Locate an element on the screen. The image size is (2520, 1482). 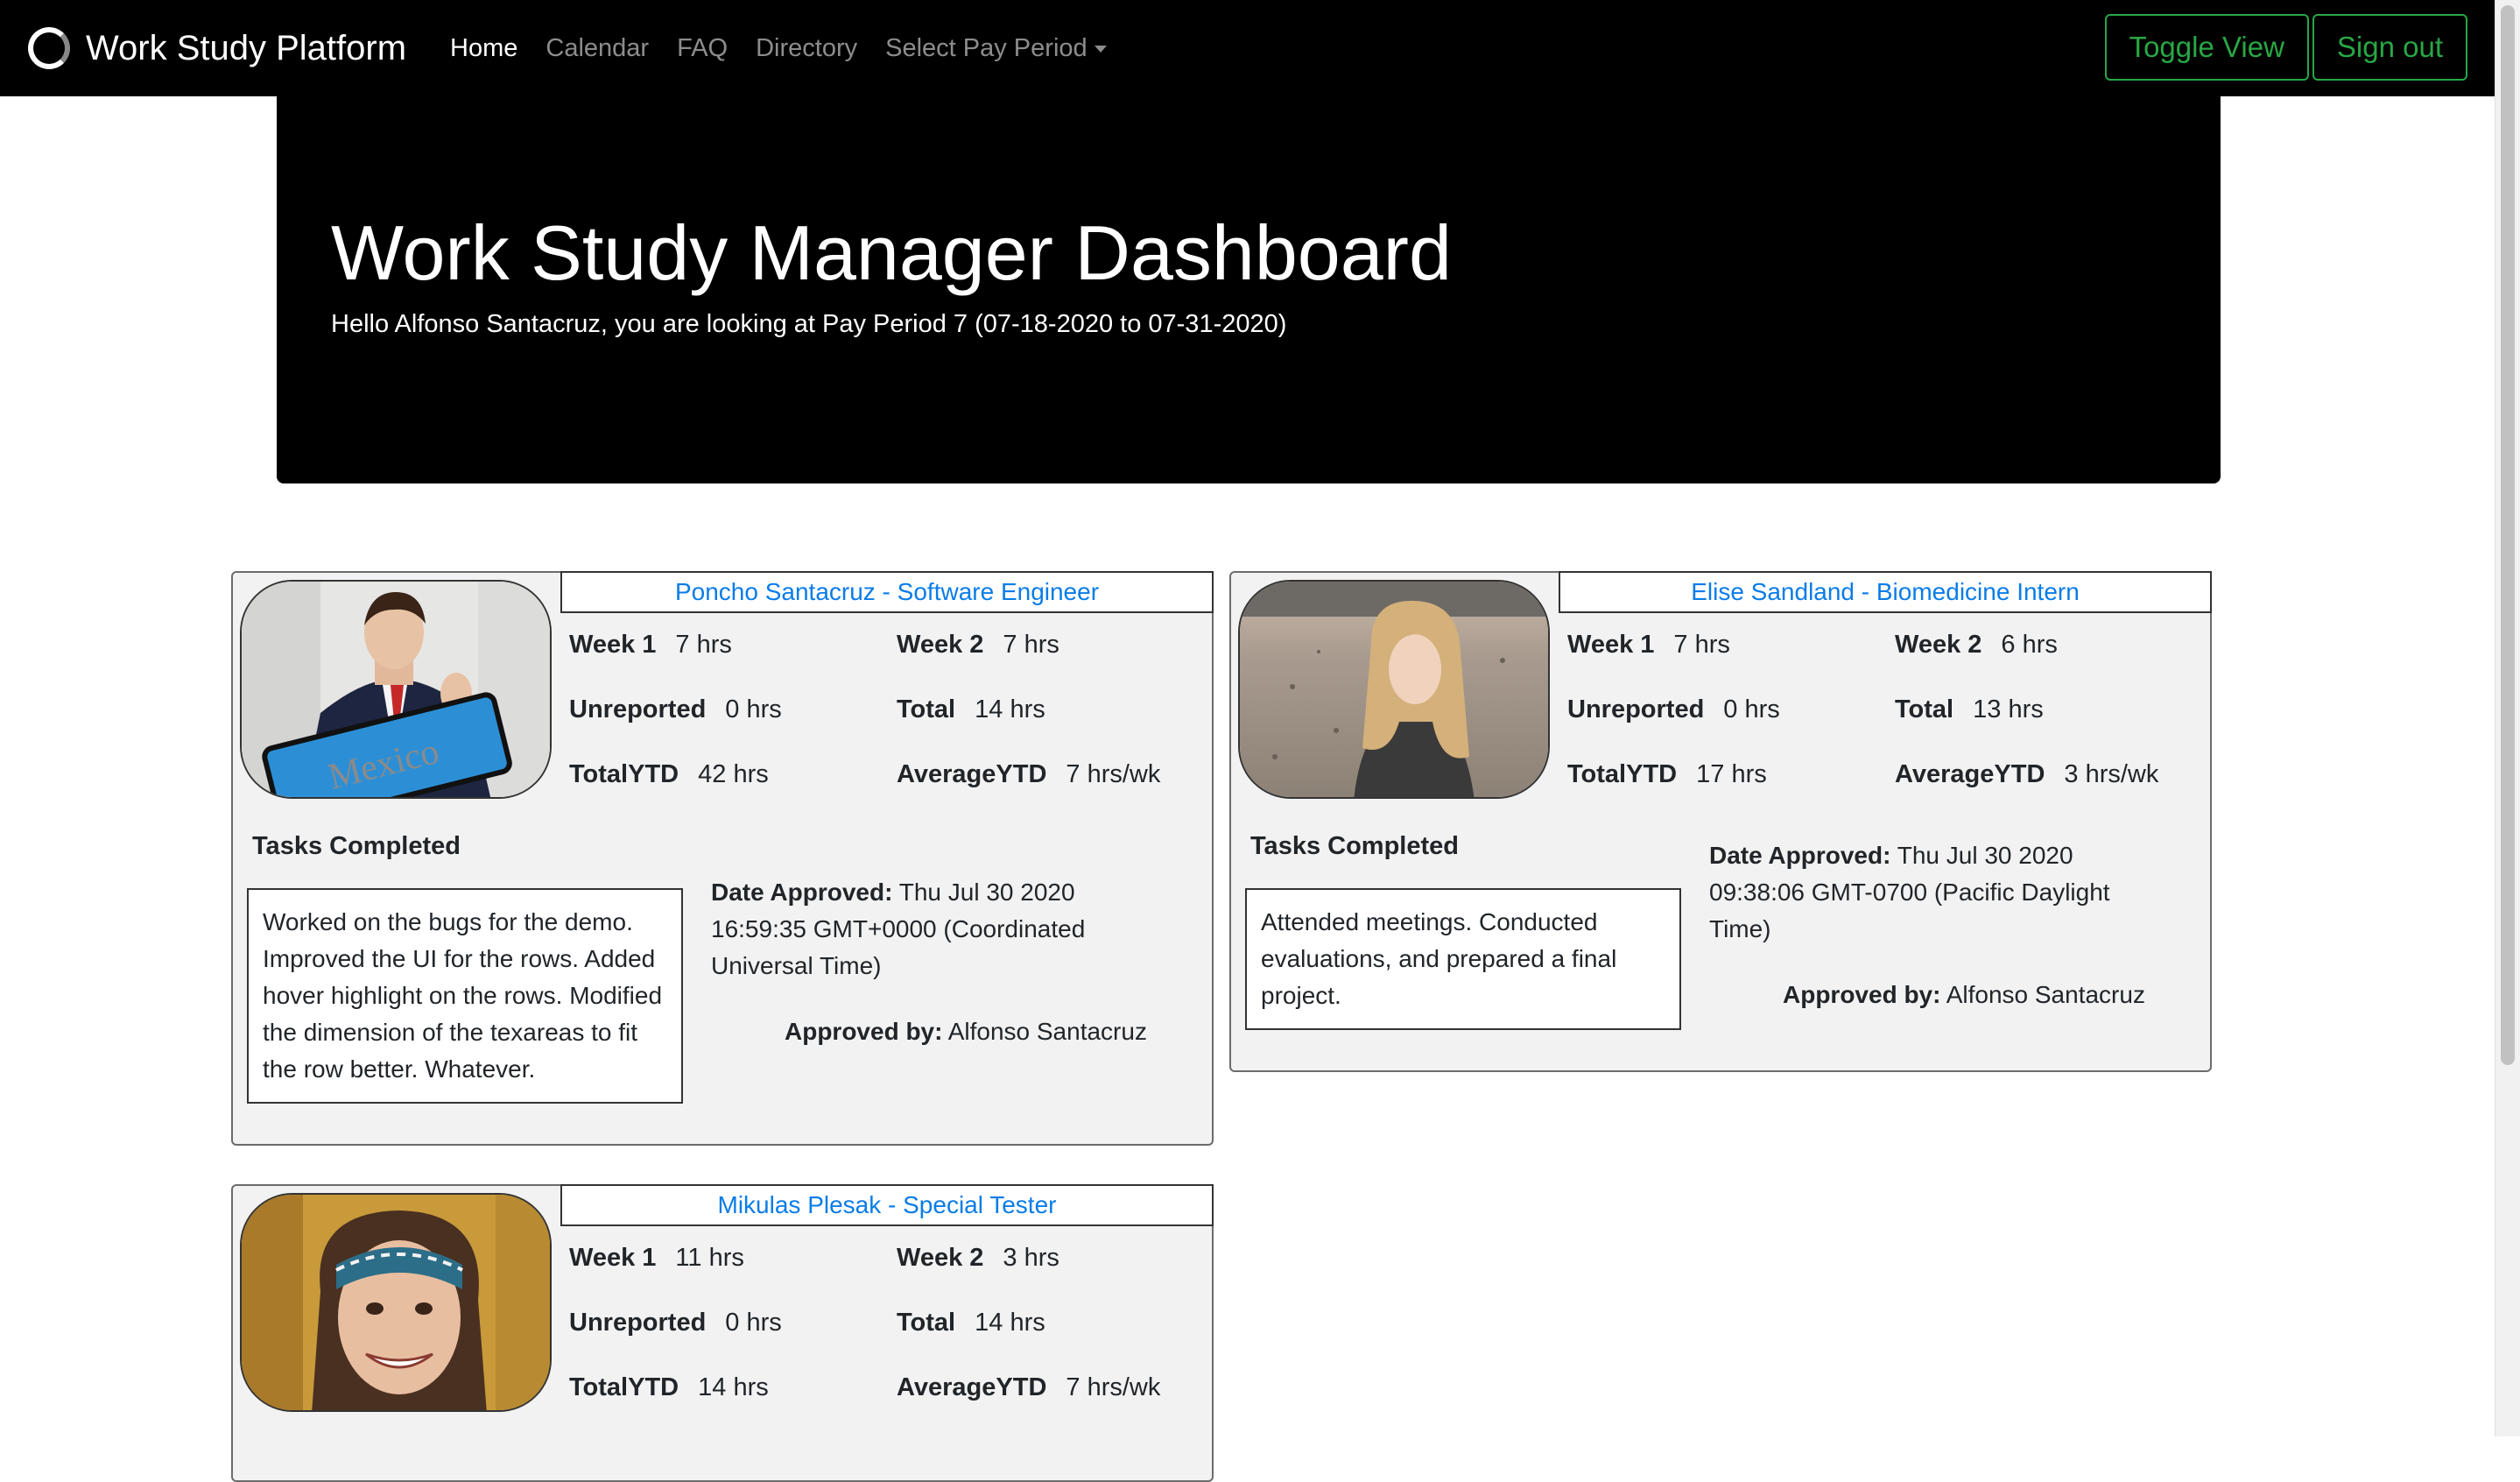
page-scrollbar is located at coordinates (2507, 718).